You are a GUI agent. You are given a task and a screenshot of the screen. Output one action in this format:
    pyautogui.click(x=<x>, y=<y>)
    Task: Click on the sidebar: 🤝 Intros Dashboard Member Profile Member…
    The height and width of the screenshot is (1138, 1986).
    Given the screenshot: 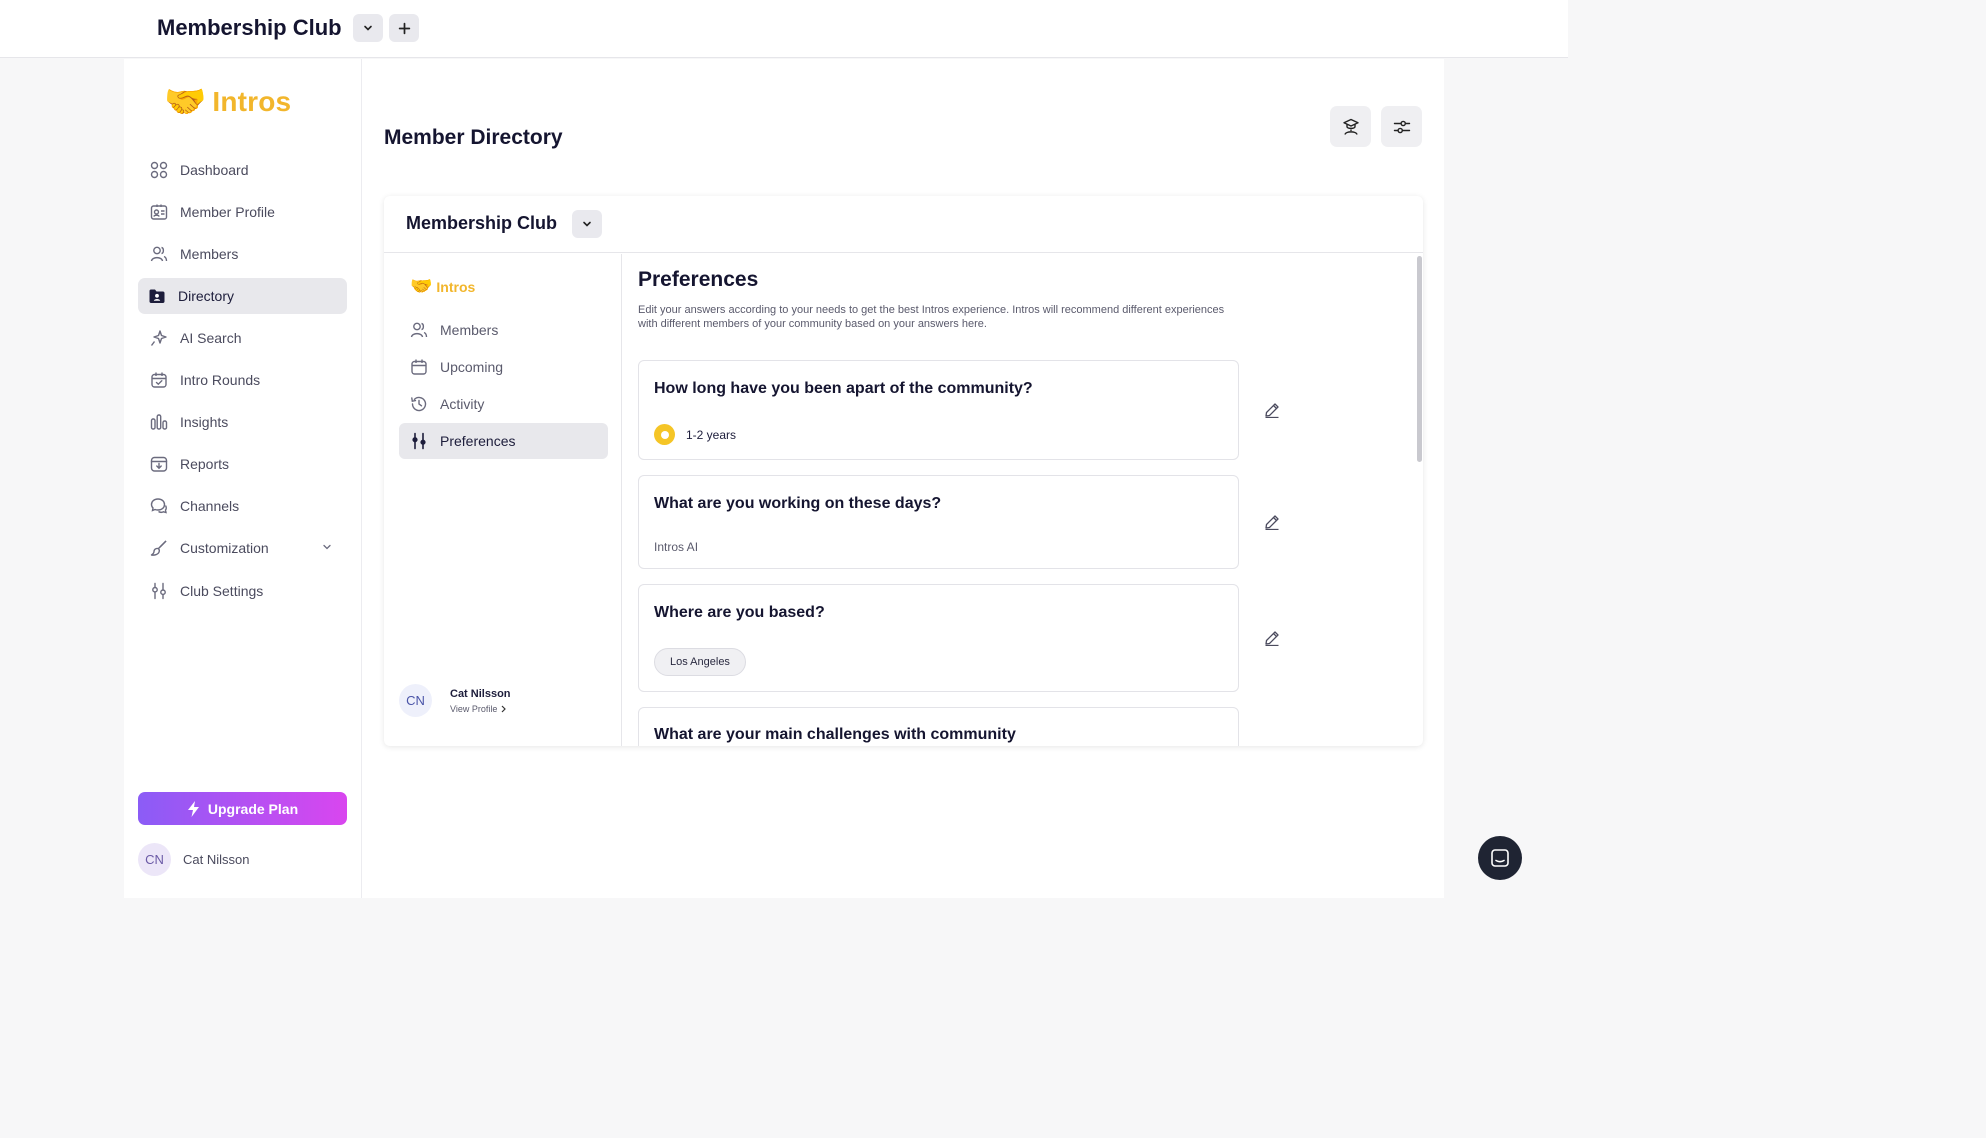 What is the action you would take?
    pyautogui.click(x=243, y=478)
    